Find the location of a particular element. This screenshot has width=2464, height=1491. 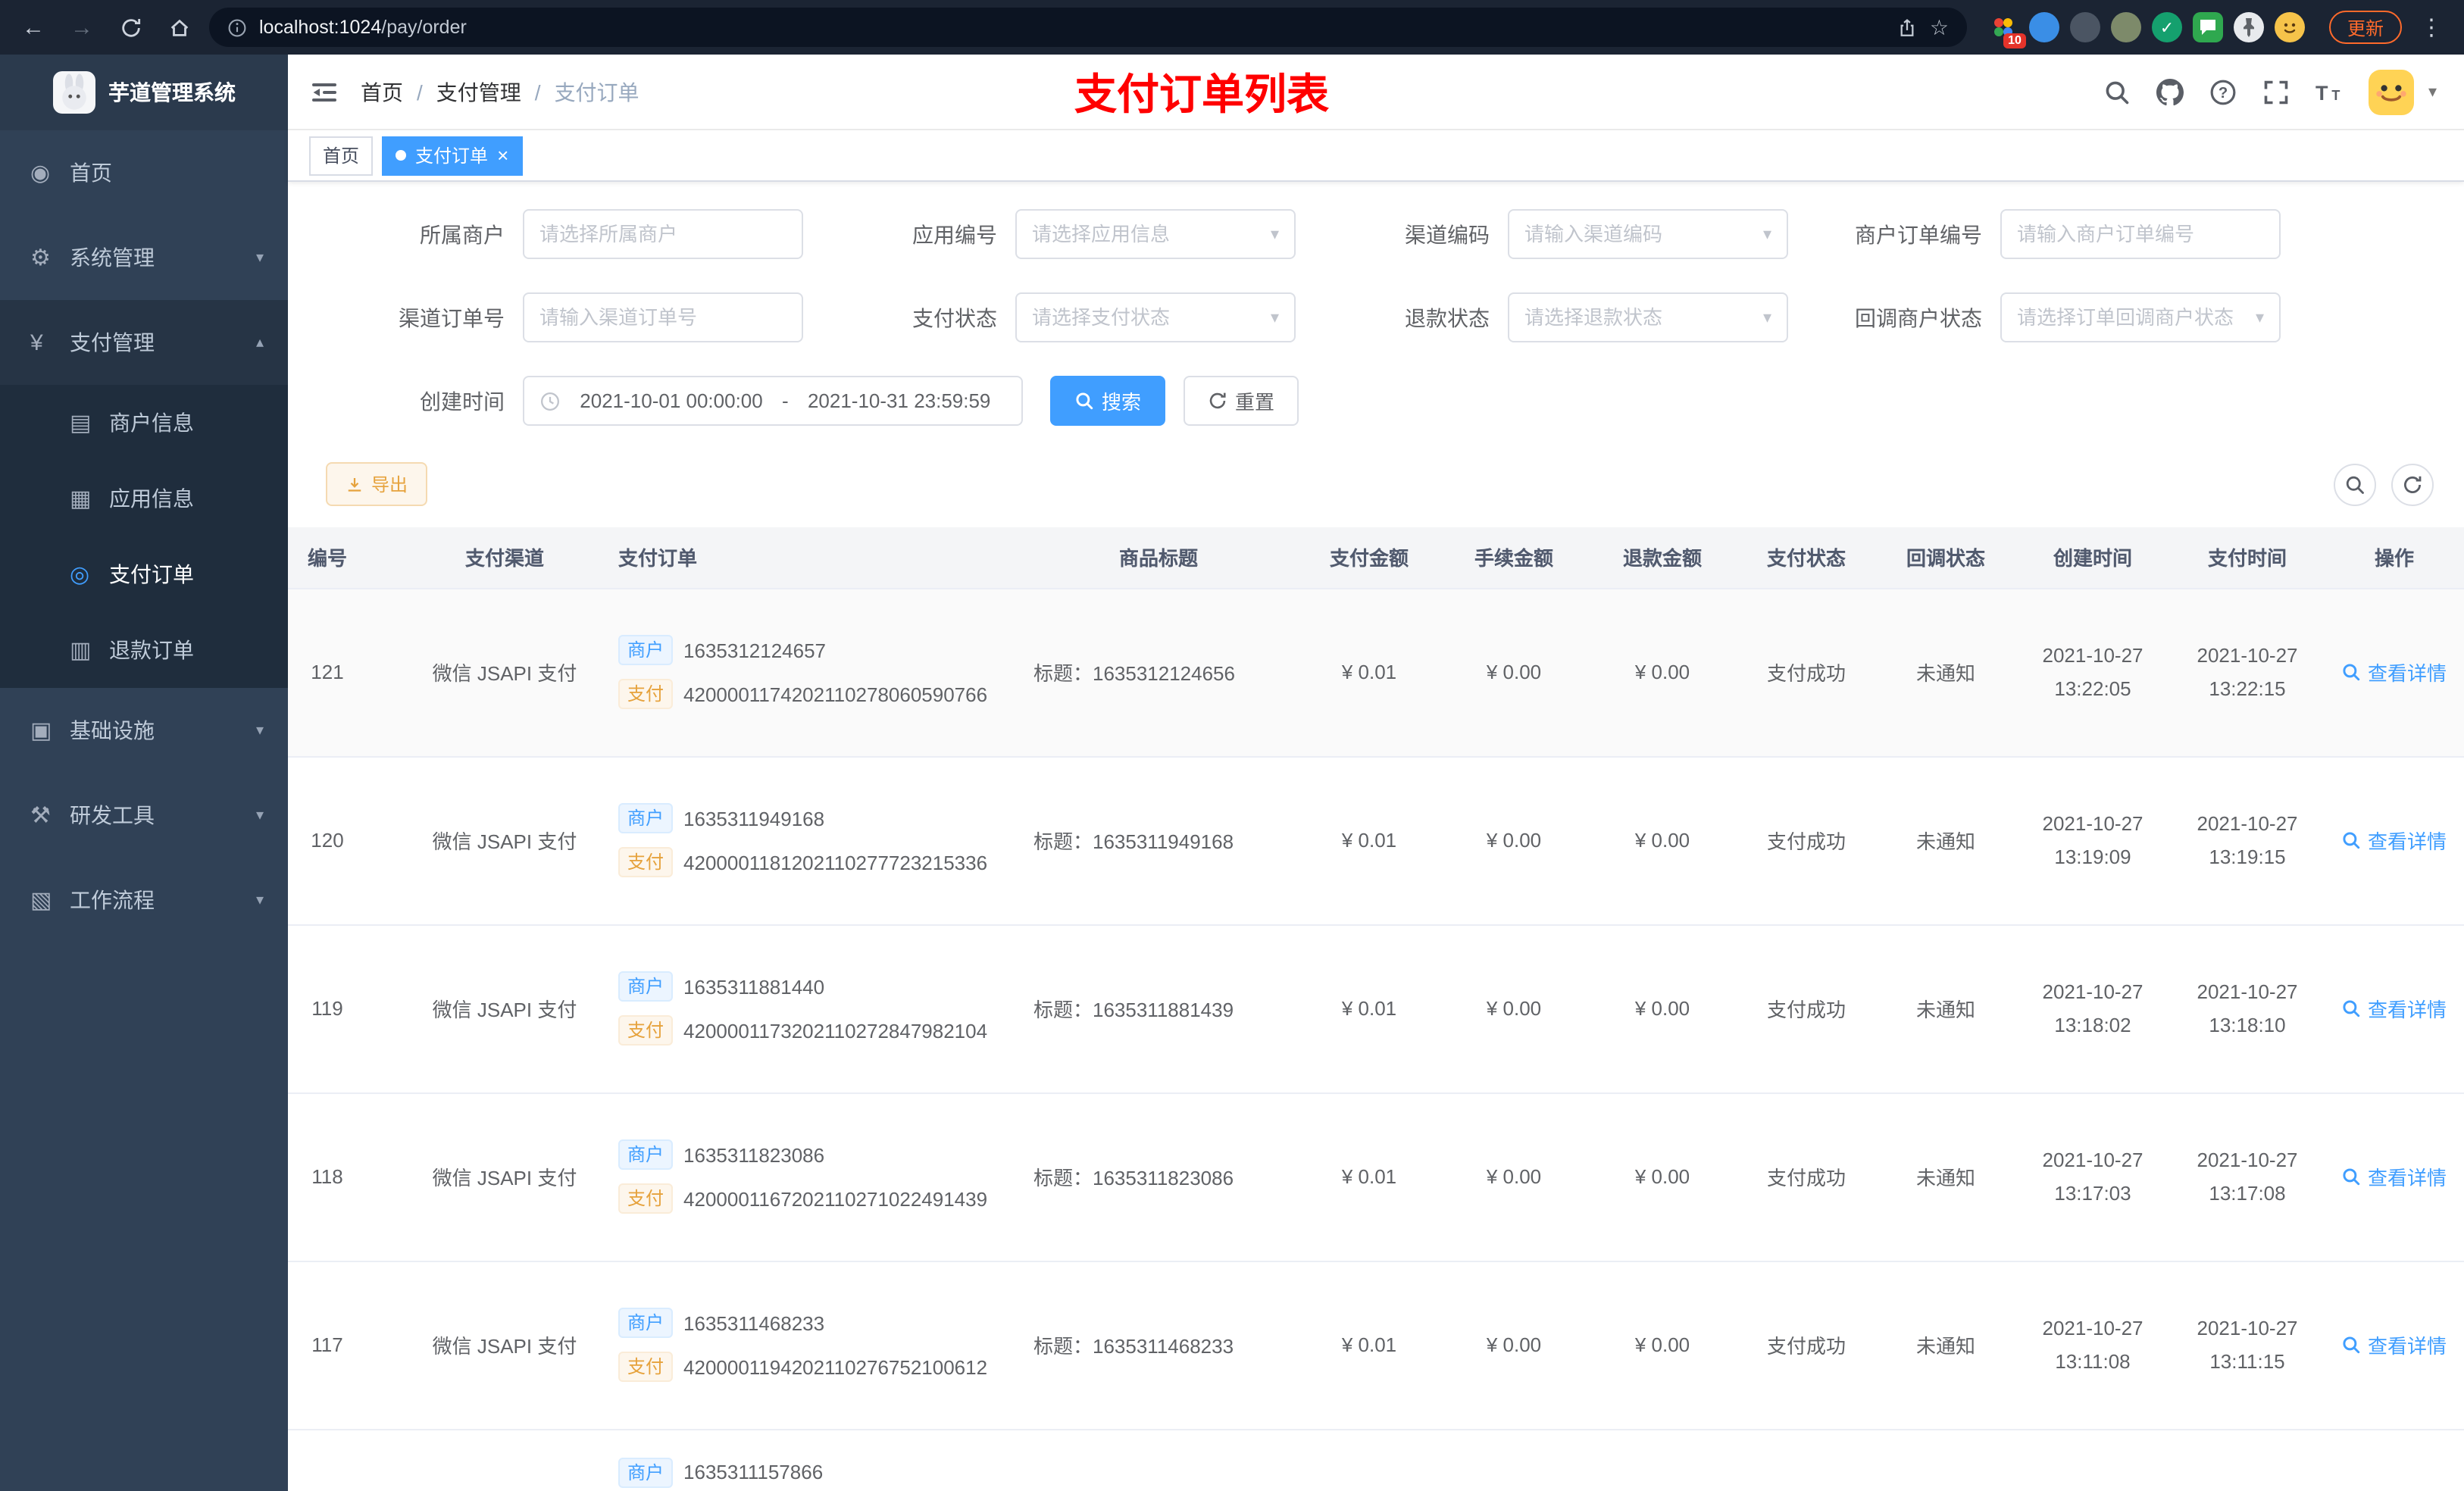

reload-button is located at coordinates (130, 27).